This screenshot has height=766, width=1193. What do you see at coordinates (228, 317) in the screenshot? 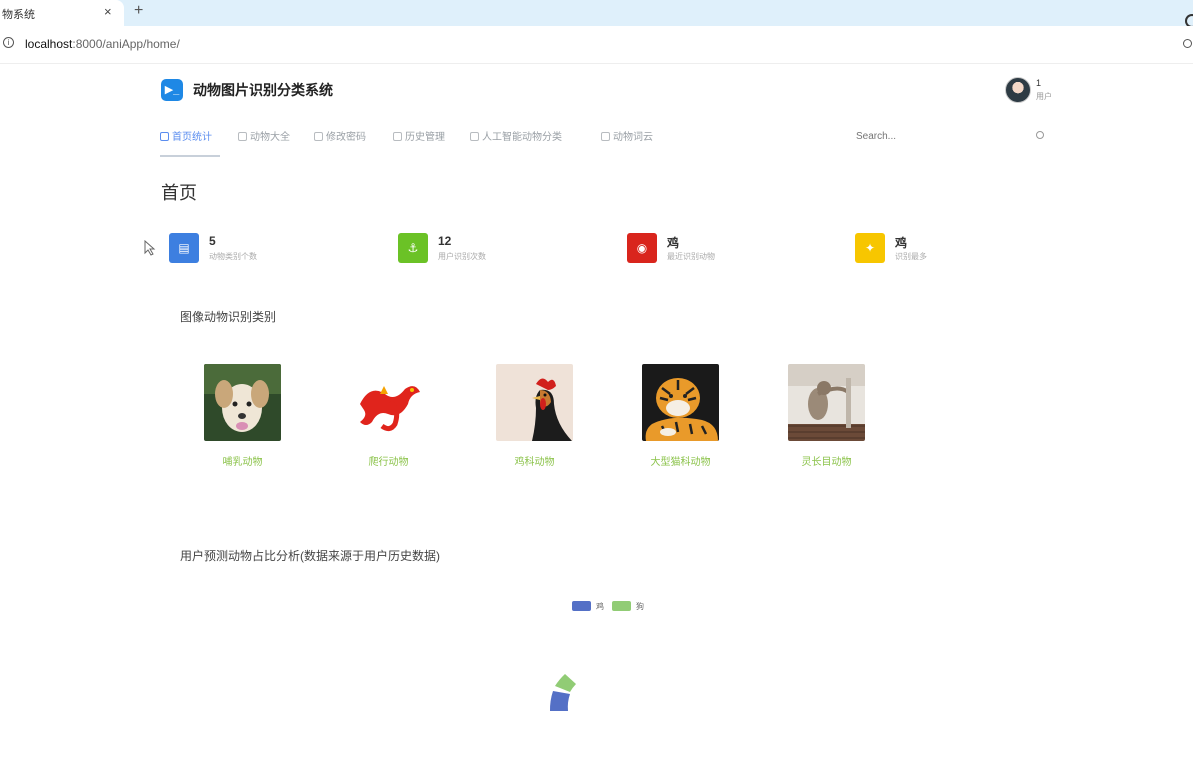
I see `categories-section-title: 图像动物识别类别` at bounding box center [228, 317].